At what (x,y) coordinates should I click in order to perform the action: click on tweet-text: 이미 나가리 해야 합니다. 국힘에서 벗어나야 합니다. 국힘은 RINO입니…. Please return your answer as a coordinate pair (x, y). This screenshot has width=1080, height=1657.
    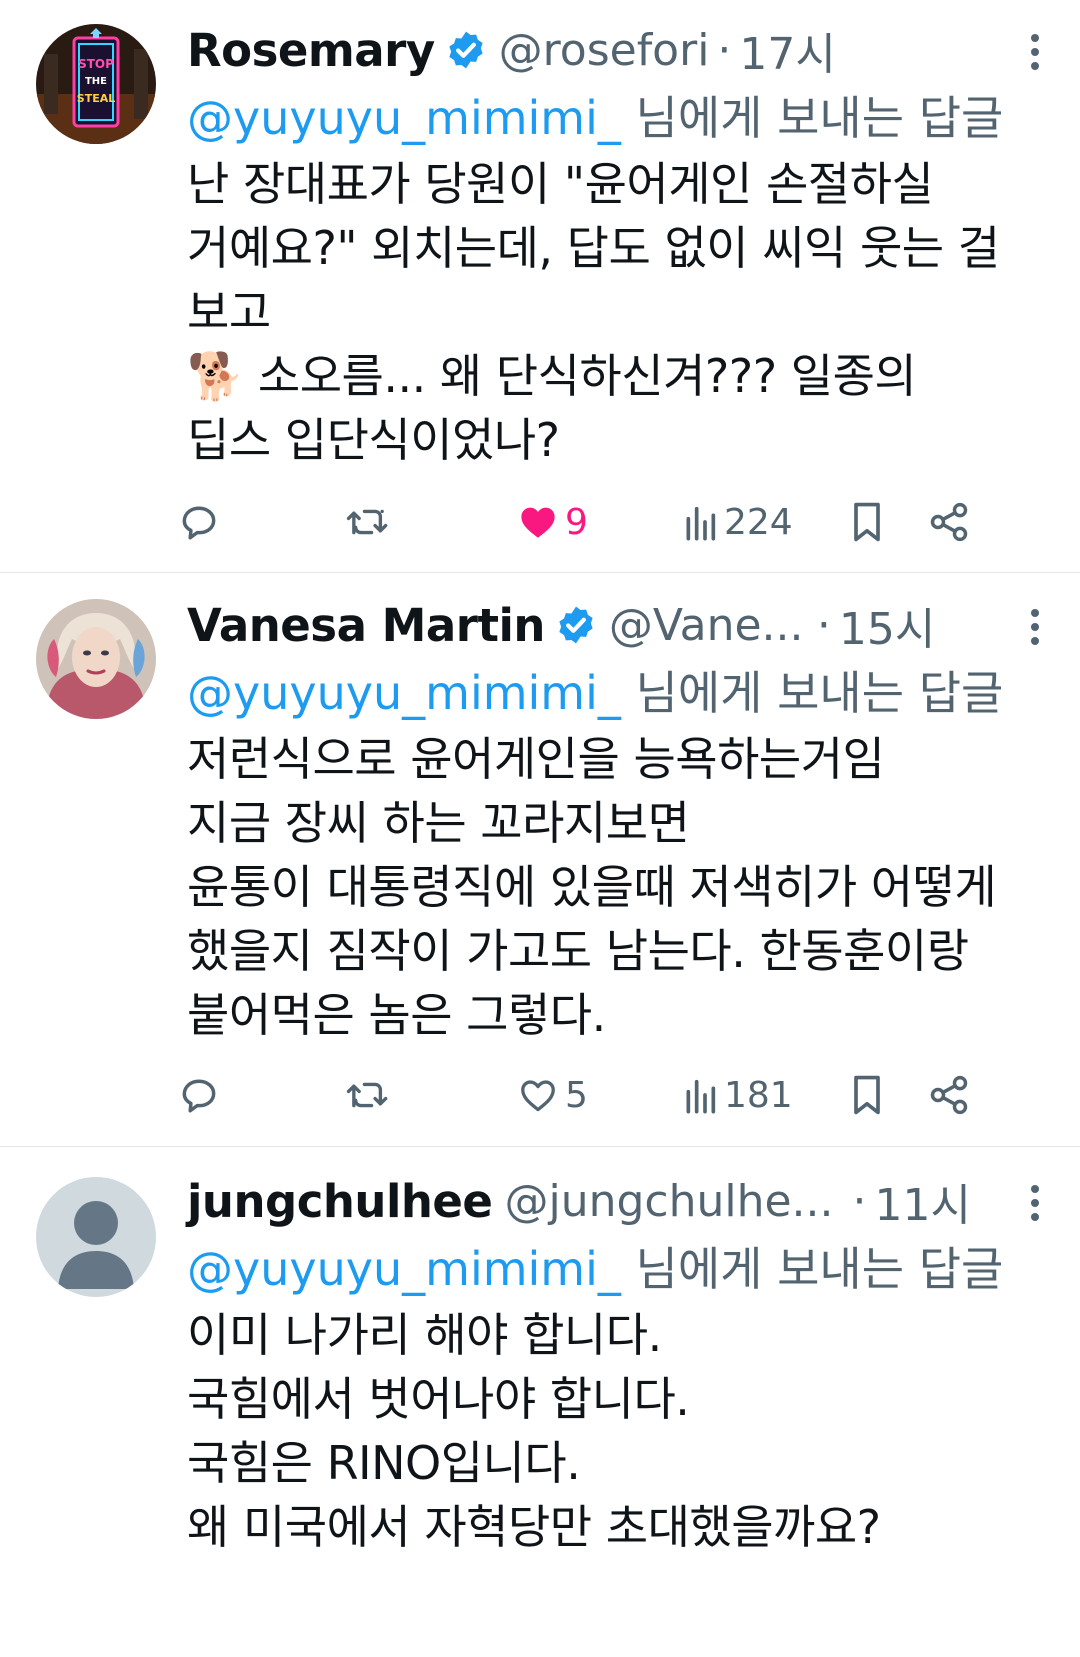
    Looking at the image, I should click on (534, 1431).